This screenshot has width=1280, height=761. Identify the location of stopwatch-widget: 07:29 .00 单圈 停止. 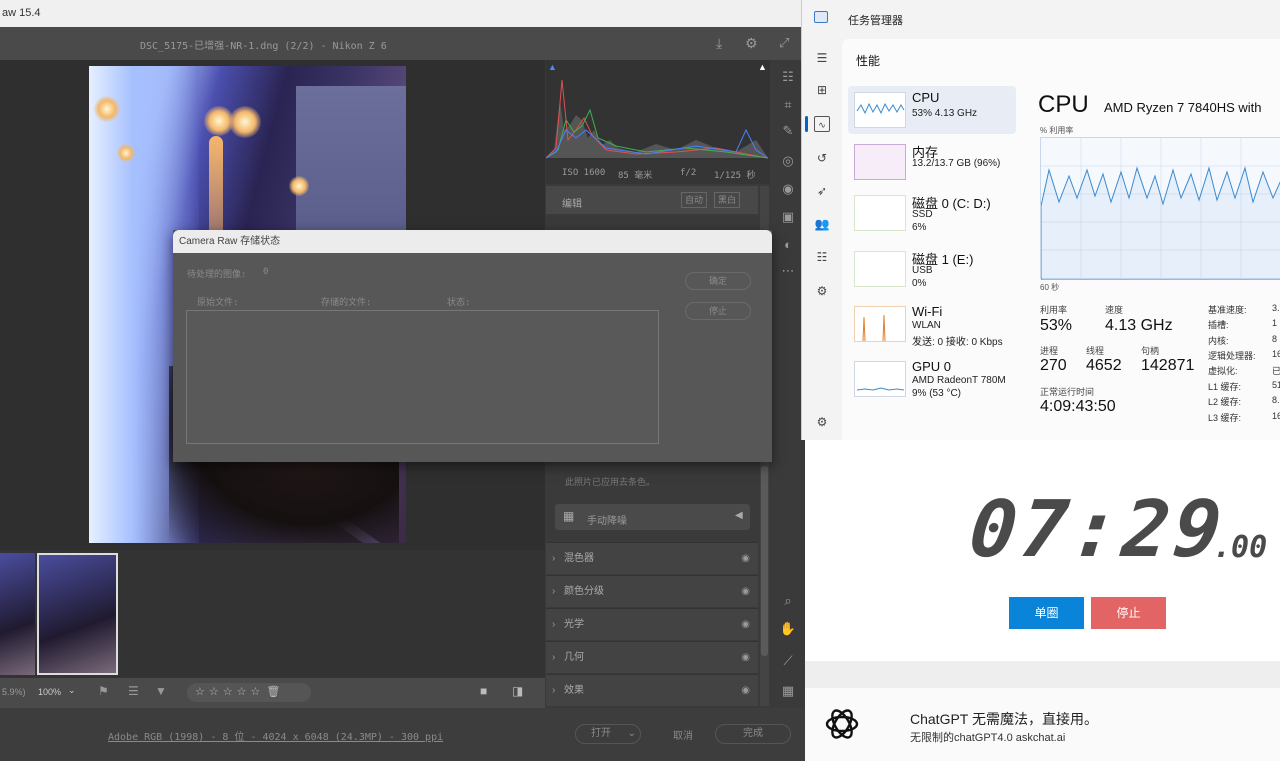
(1042, 550).